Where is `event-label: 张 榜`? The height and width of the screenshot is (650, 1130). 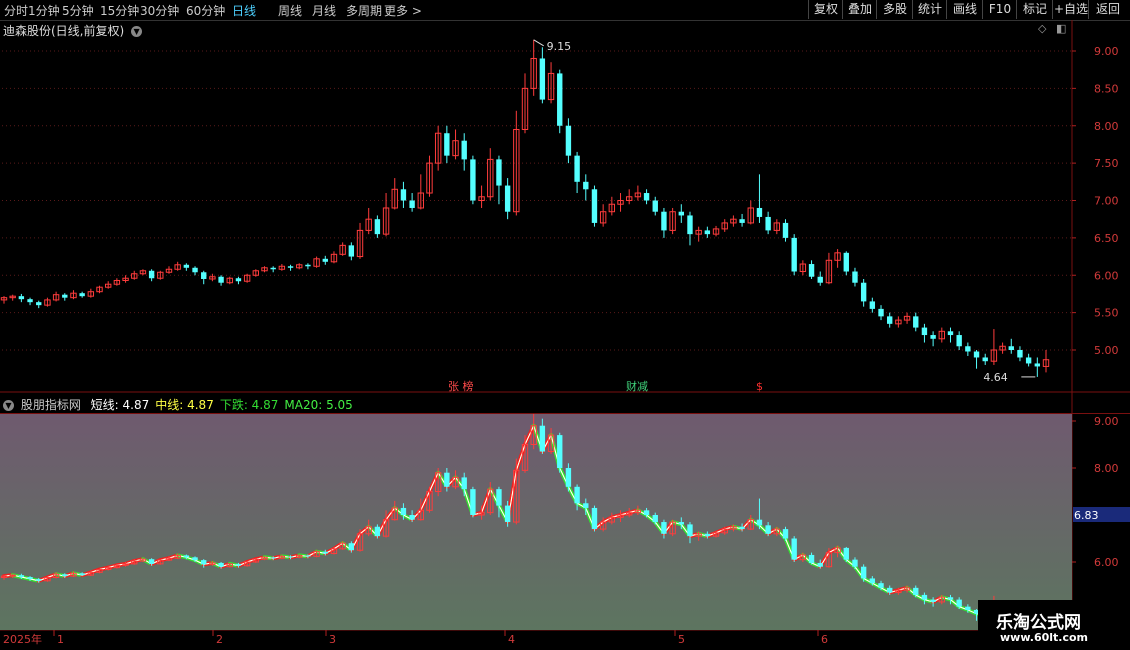
event-label: 张 榜 is located at coordinates (461, 386).